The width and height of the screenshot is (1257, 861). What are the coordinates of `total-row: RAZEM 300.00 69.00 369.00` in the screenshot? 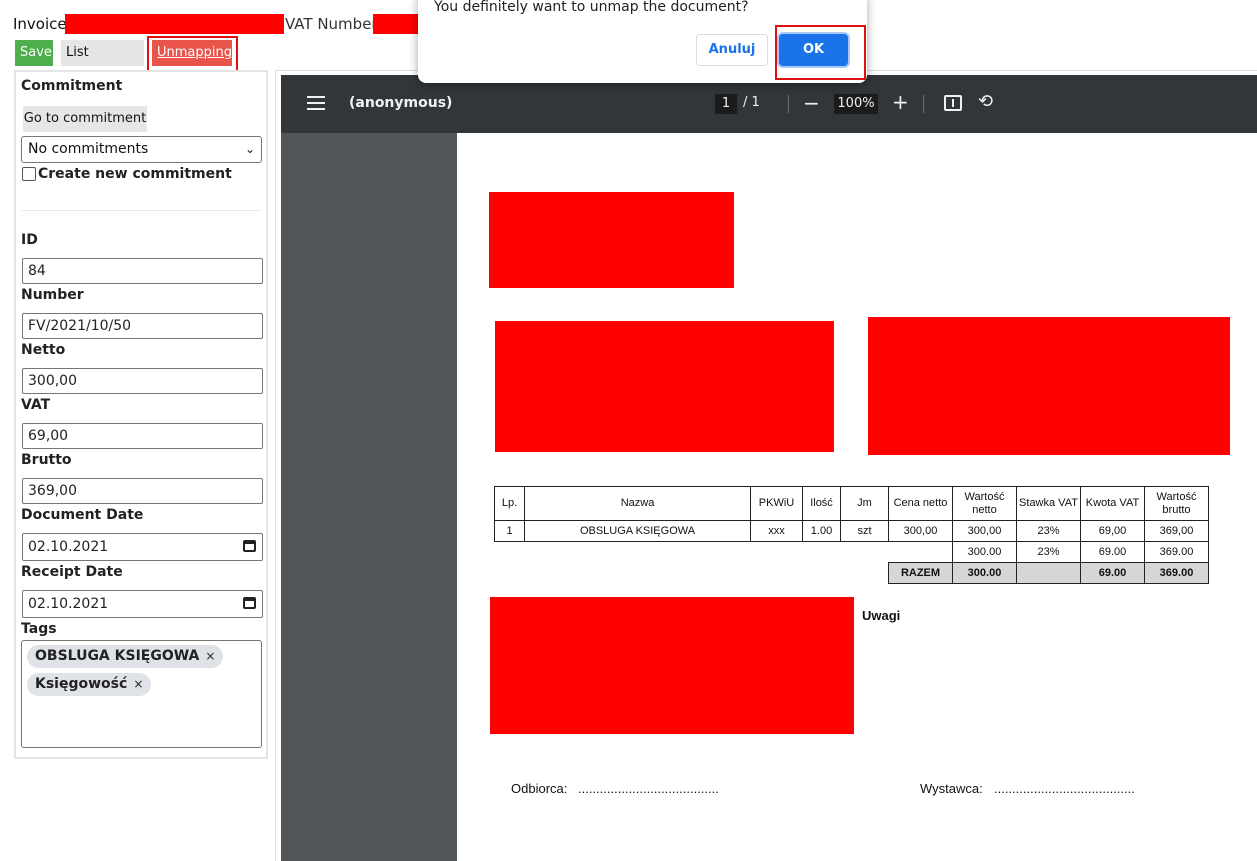 It's located at (852, 573).